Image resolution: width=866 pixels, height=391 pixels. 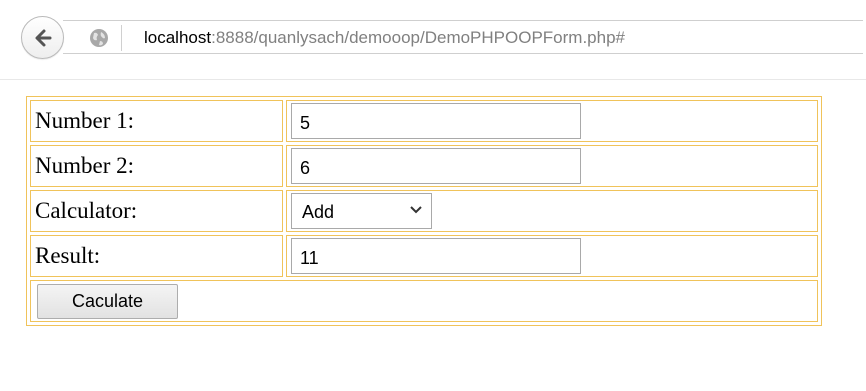 I want to click on toolbar-divider, so click(x=433, y=79).